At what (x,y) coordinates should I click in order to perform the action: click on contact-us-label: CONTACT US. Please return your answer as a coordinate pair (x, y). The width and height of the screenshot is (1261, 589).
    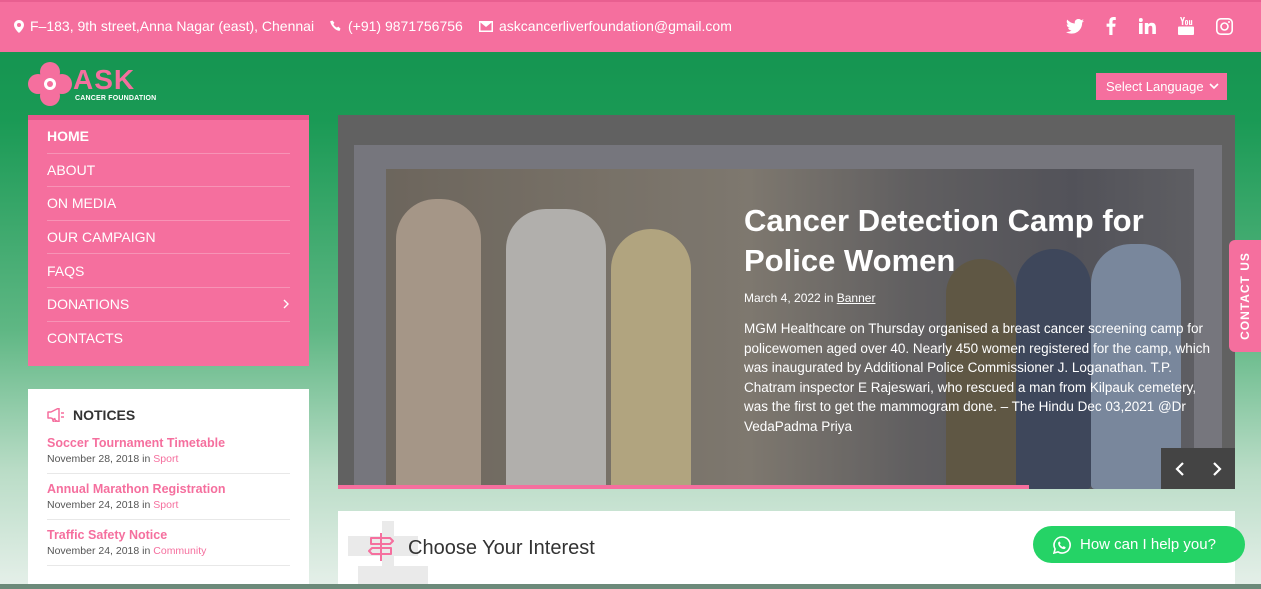
    Looking at the image, I should click on (1245, 296).